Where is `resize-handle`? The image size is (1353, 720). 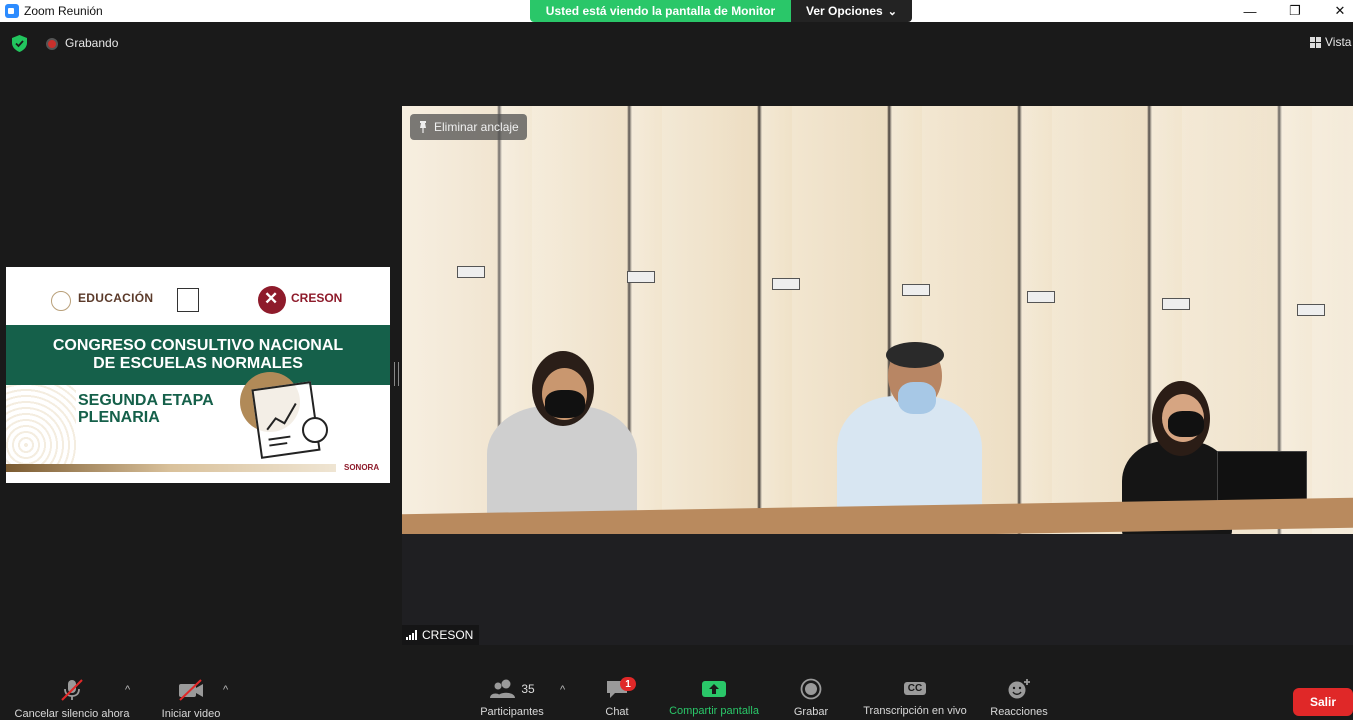 resize-handle is located at coordinates (396, 374).